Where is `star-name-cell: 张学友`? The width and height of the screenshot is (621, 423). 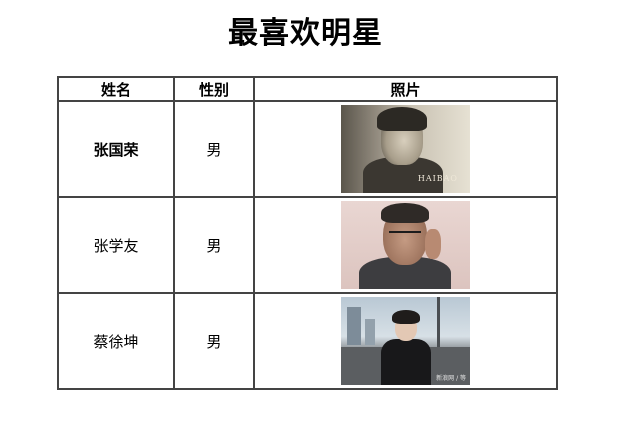
star-name-cell: 张学友 is located at coordinates (116, 245).